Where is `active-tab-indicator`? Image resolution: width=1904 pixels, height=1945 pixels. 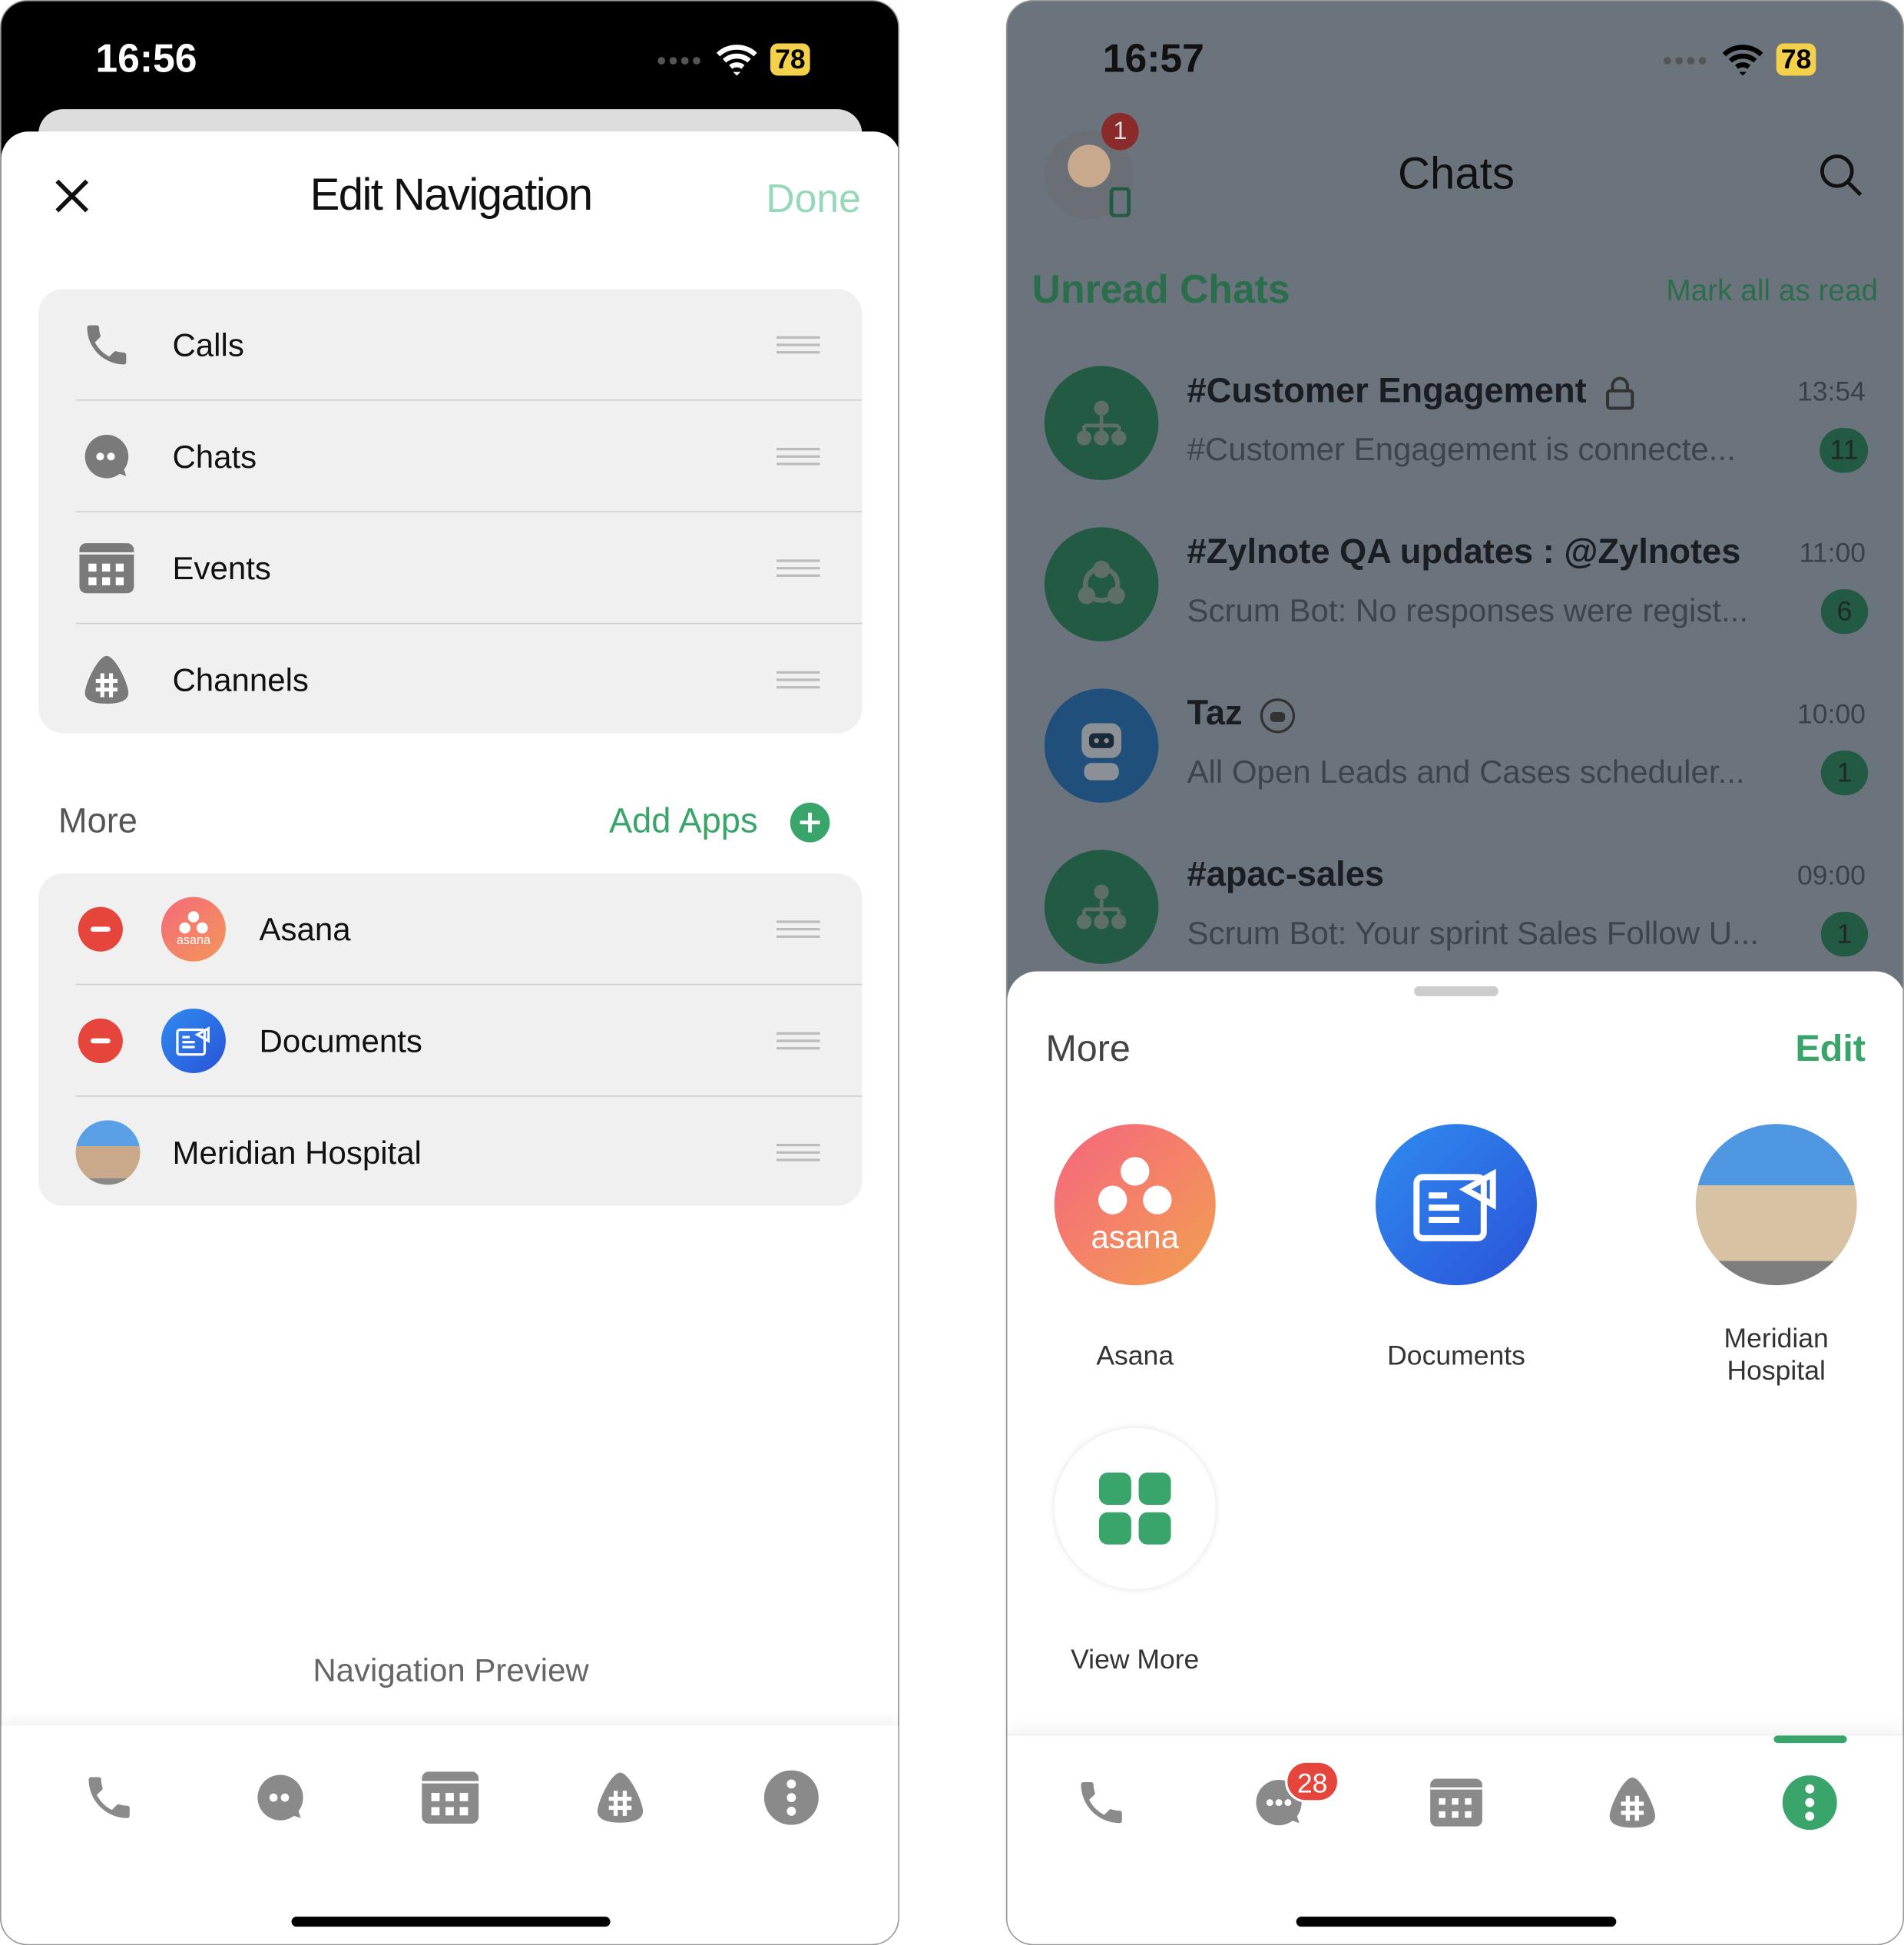
active-tab-indicator is located at coordinates (1810, 1739).